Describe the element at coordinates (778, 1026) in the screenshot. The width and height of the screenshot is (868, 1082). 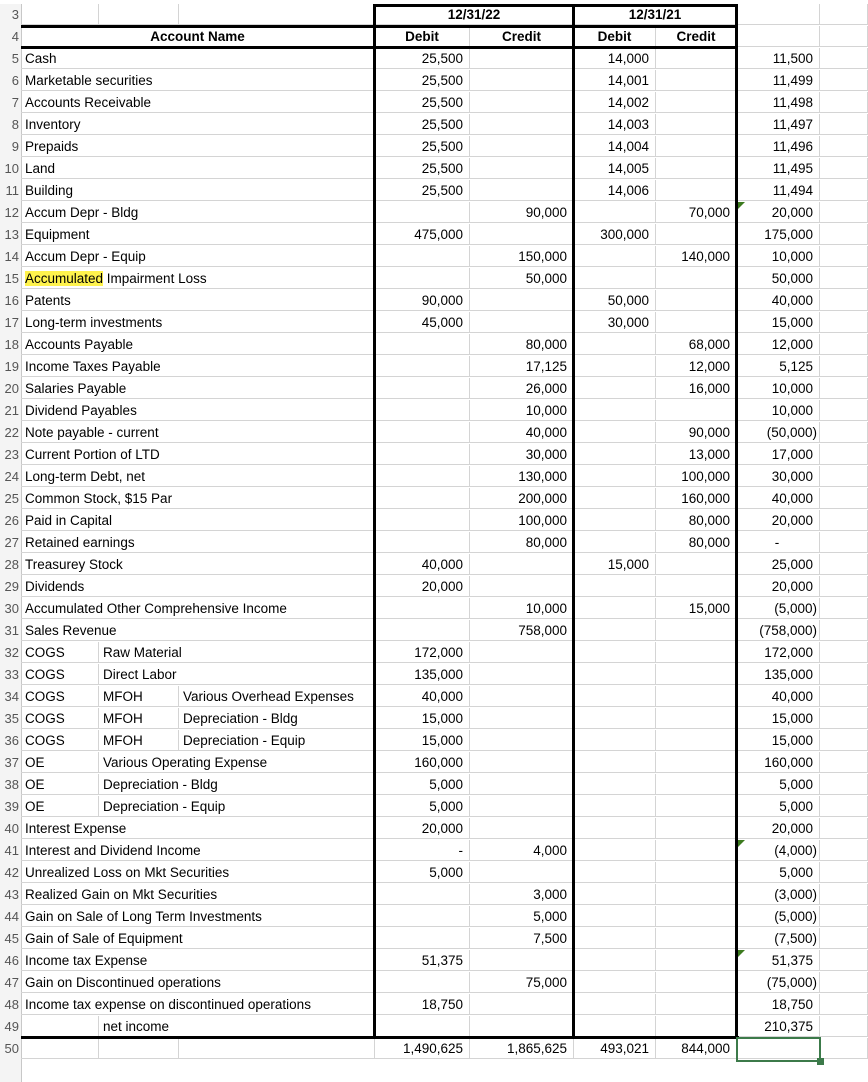
I see `difference-cell: 210,375` at that location.